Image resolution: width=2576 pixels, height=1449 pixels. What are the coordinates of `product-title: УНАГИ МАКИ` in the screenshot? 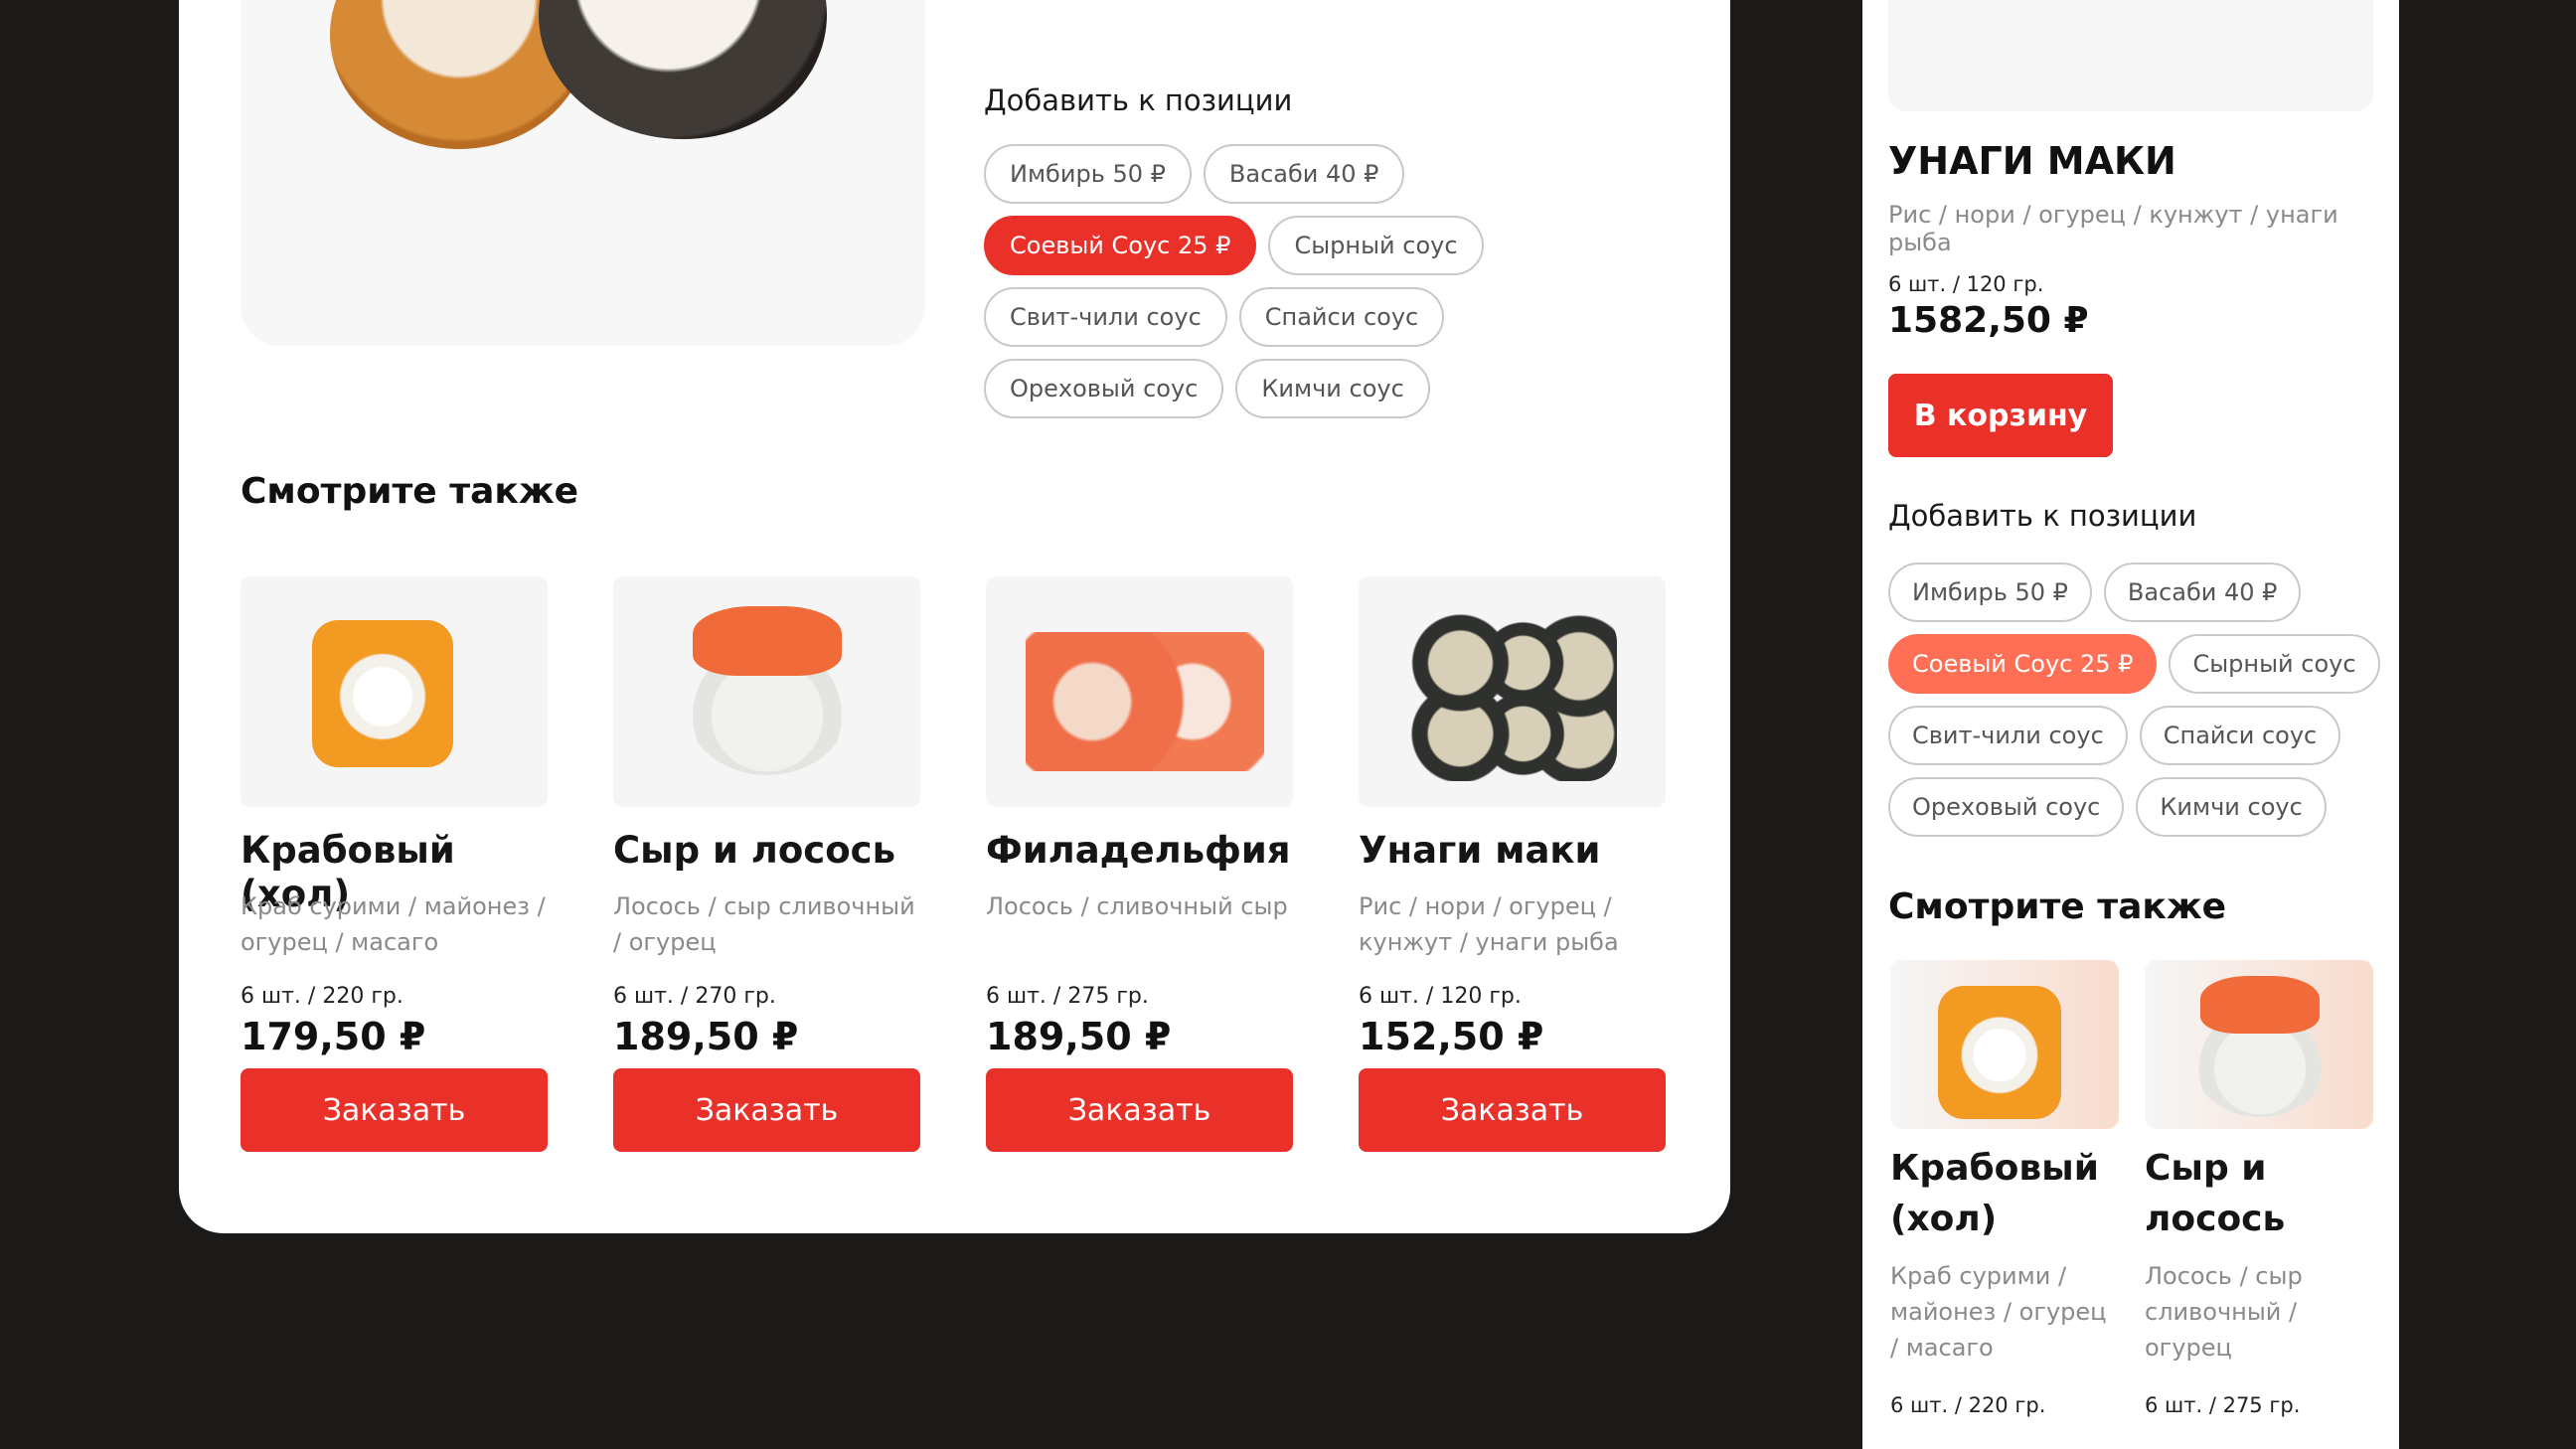 It's located at (2032, 161).